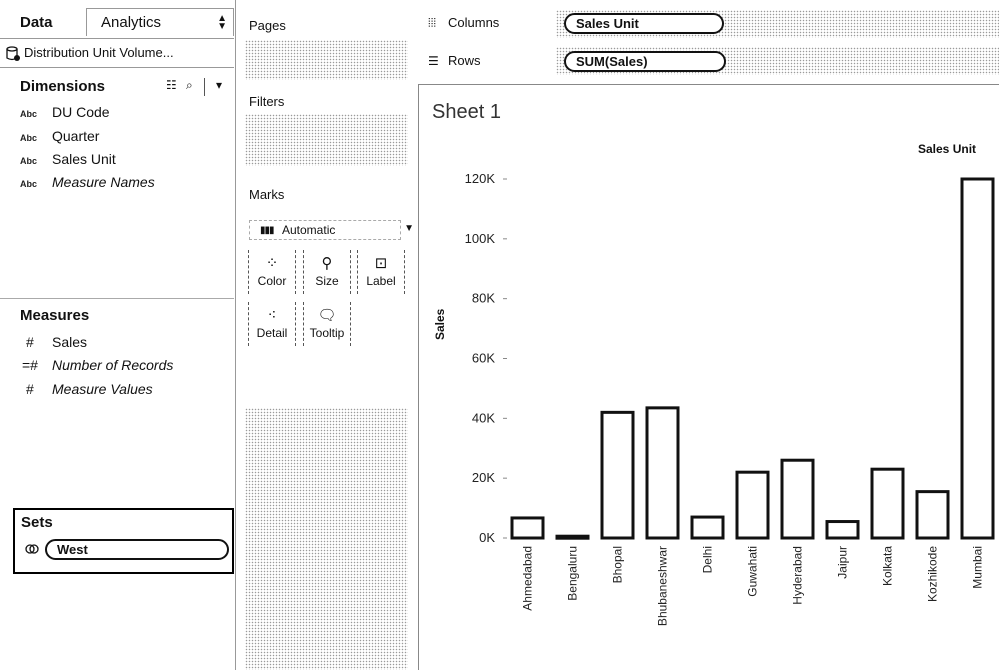  What do you see at coordinates (480, 178) in the screenshot?
I see `y-tick-label: 120K` at bounding box center [480, 178].